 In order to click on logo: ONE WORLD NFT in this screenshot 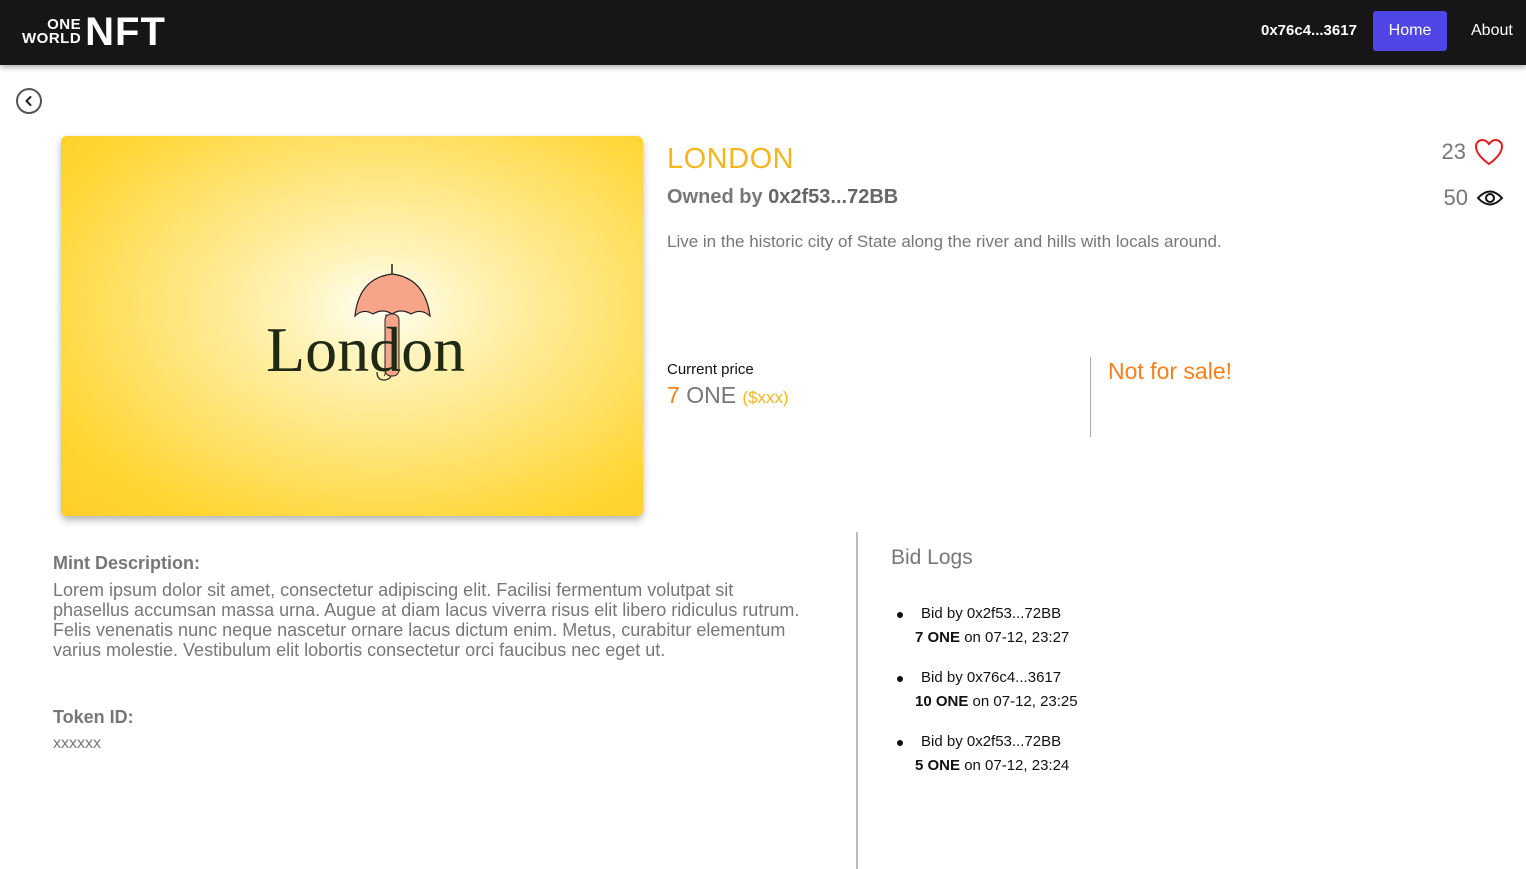, I will do `click(94, 32)`.